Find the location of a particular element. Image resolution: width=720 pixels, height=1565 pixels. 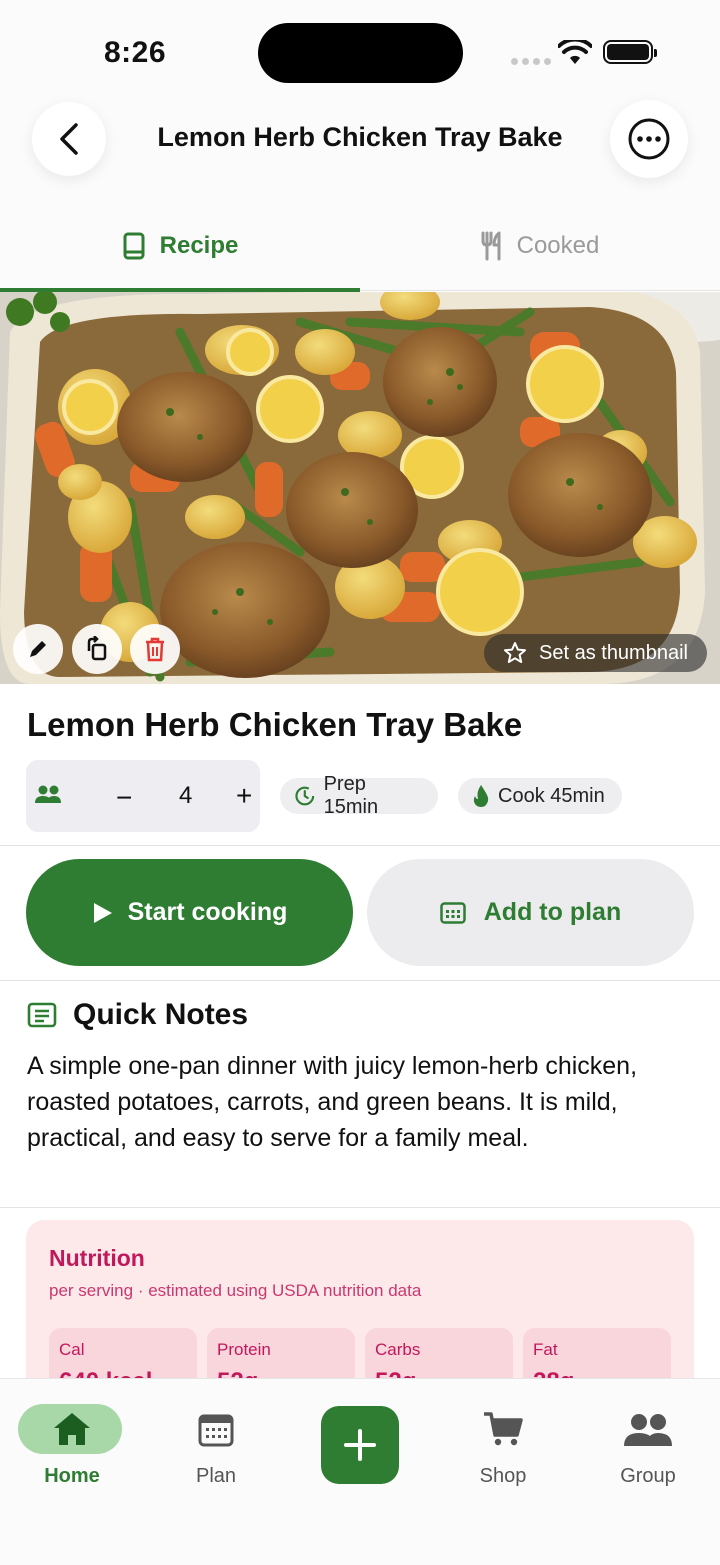

set-thumbnail-button: Set as thumbnail is located at coordinates (595, 653).